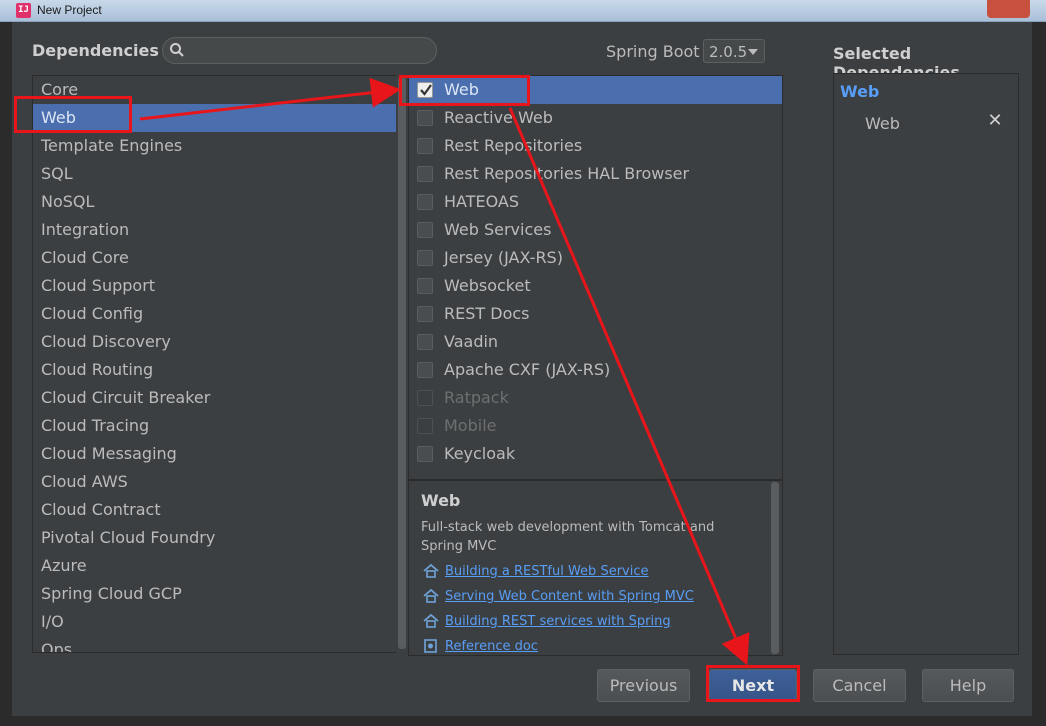 Image resolution: width=1046 pixels, height=726 pixels. What do you see at coordinates (219, 174) in the screenshot?
I see `category-item: SQL` at bounding box center [219, 174].